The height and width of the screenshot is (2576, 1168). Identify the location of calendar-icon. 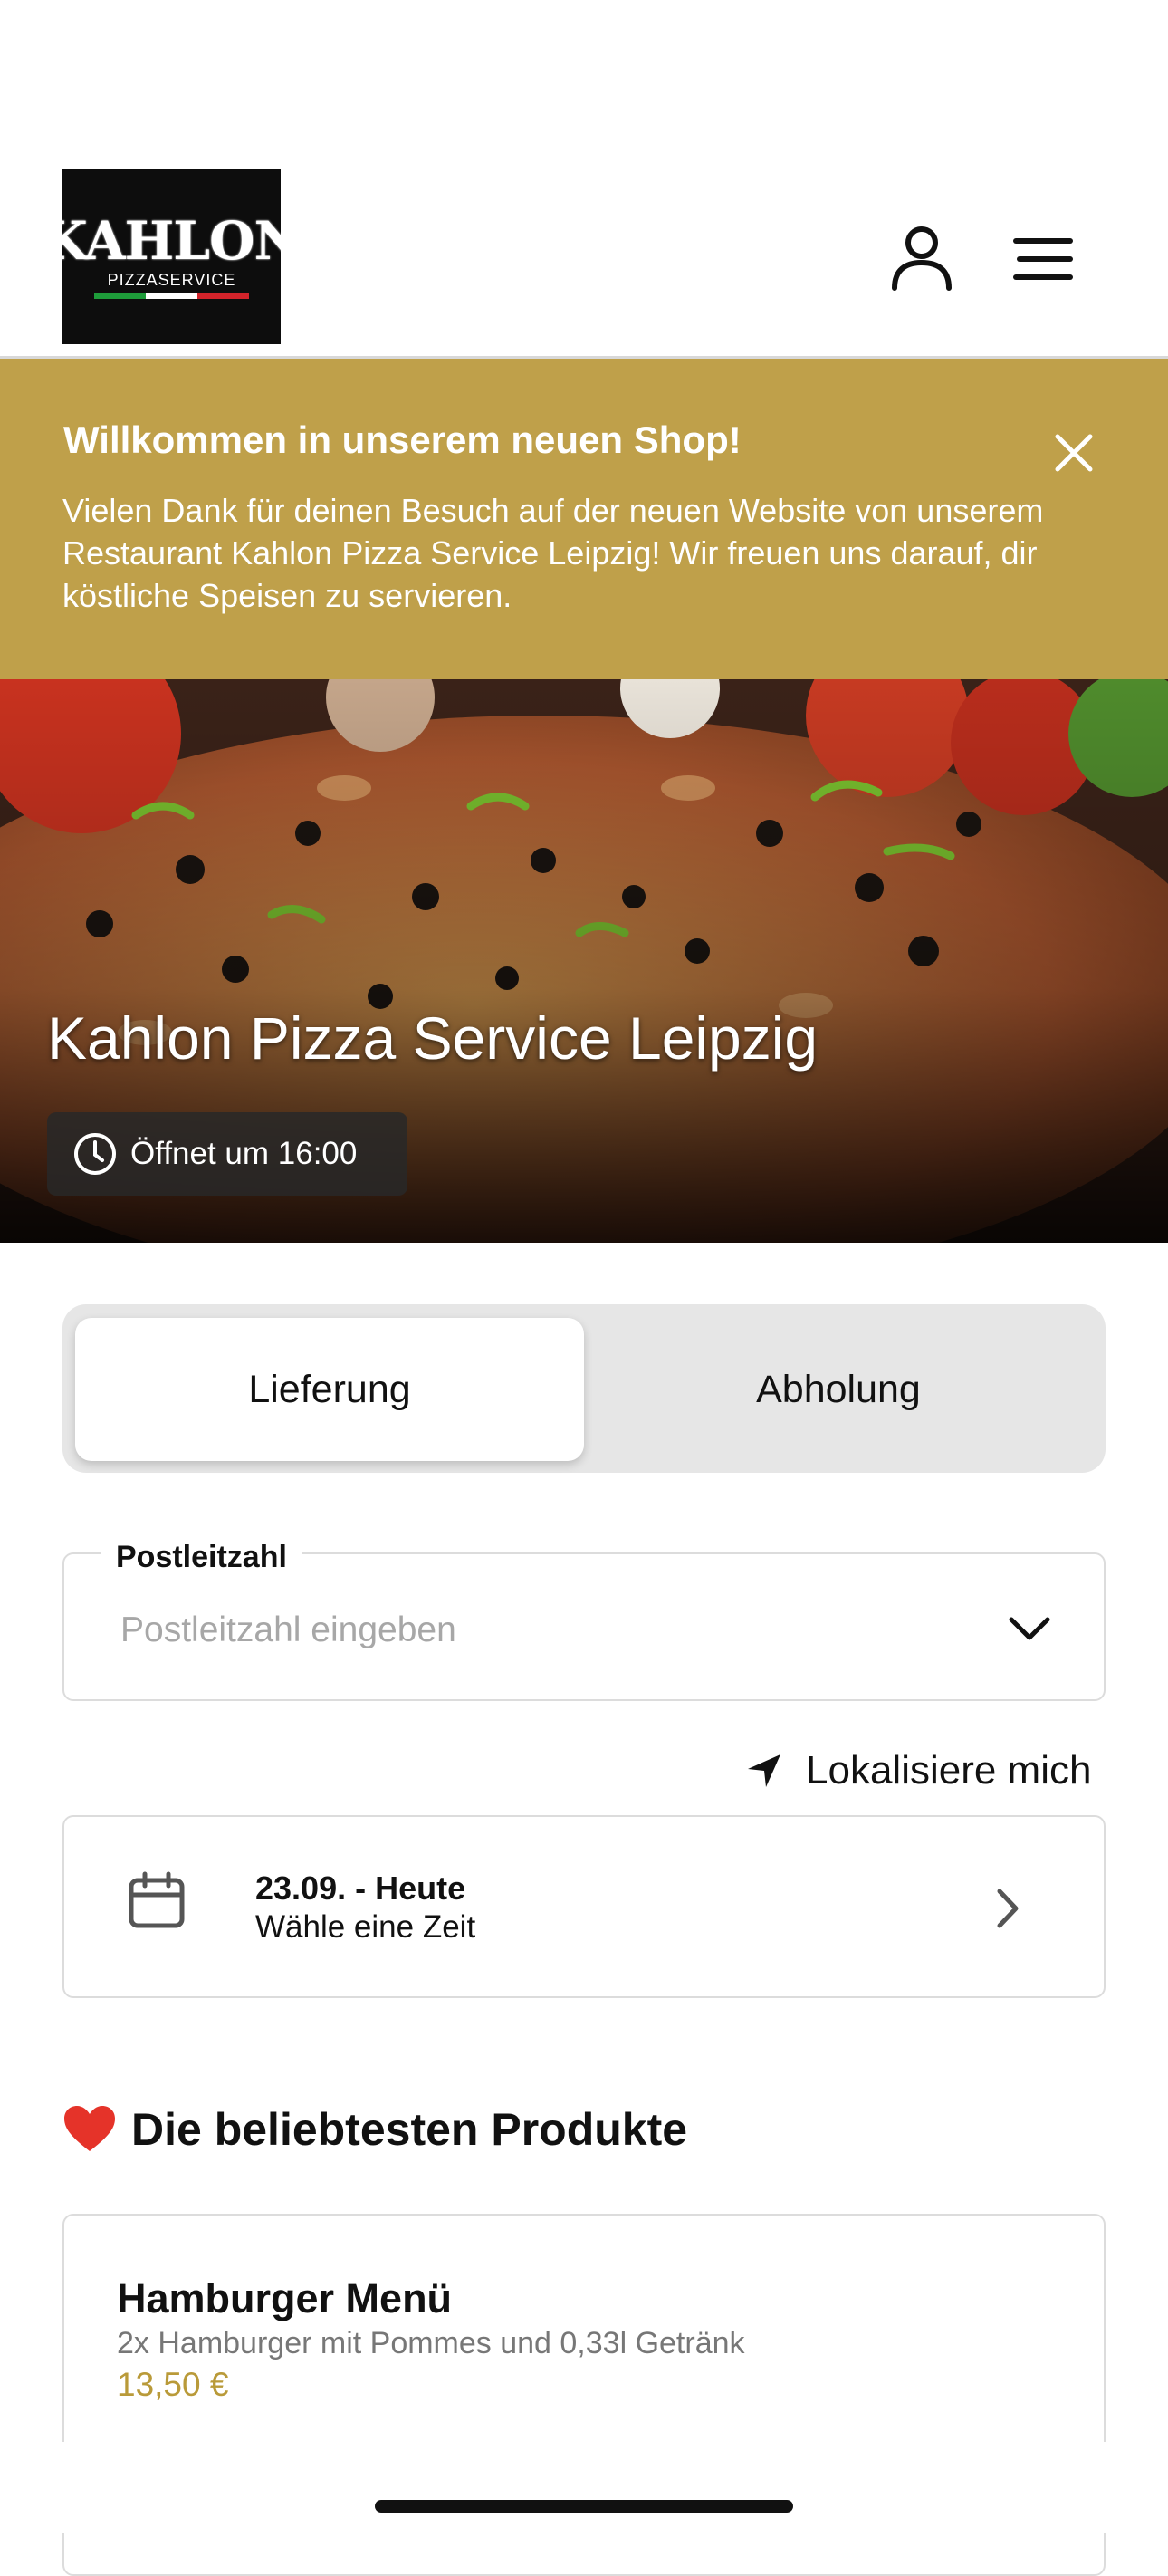
(157, 1901).